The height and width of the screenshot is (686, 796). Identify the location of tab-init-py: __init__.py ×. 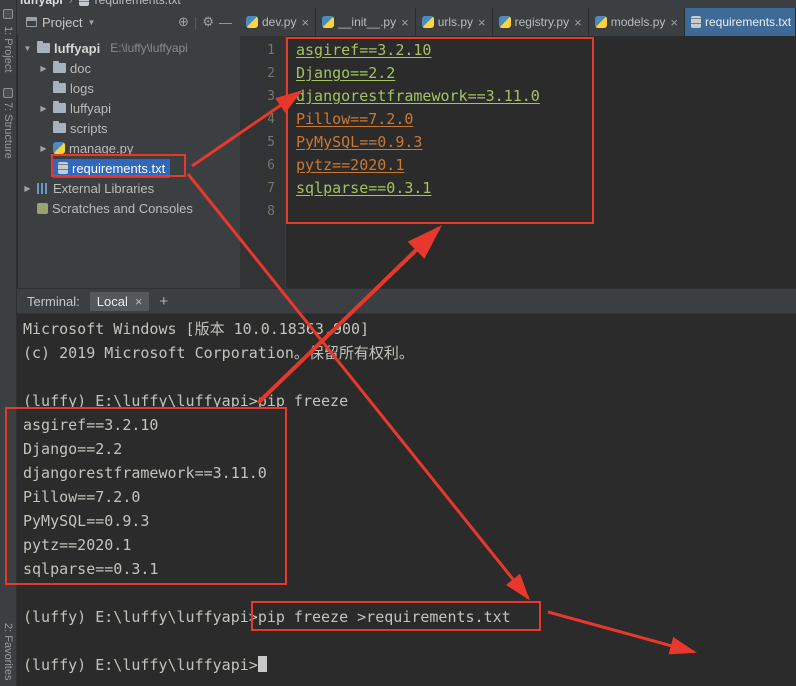
(366, 22).